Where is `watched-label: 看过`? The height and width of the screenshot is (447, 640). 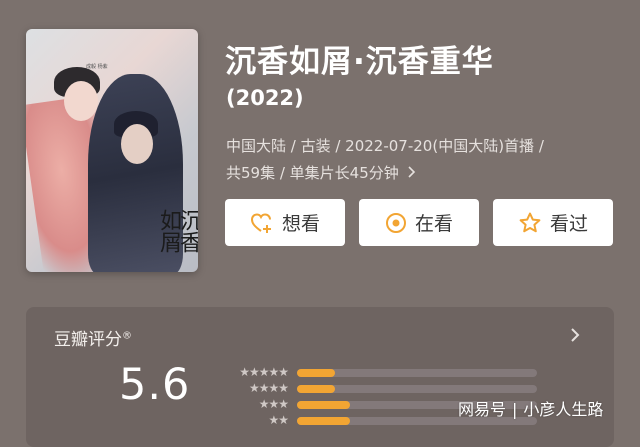
watched-label: 看过 is located at coordinates (568, 224).